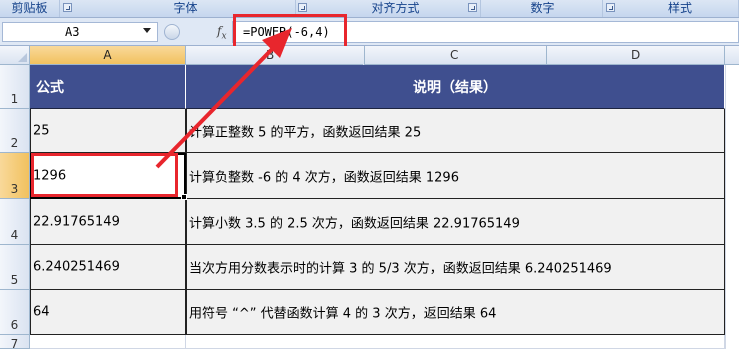  Describe the element at coordinates (15, 176) in the screenshot. I see `row-header-3: 3` at that location.